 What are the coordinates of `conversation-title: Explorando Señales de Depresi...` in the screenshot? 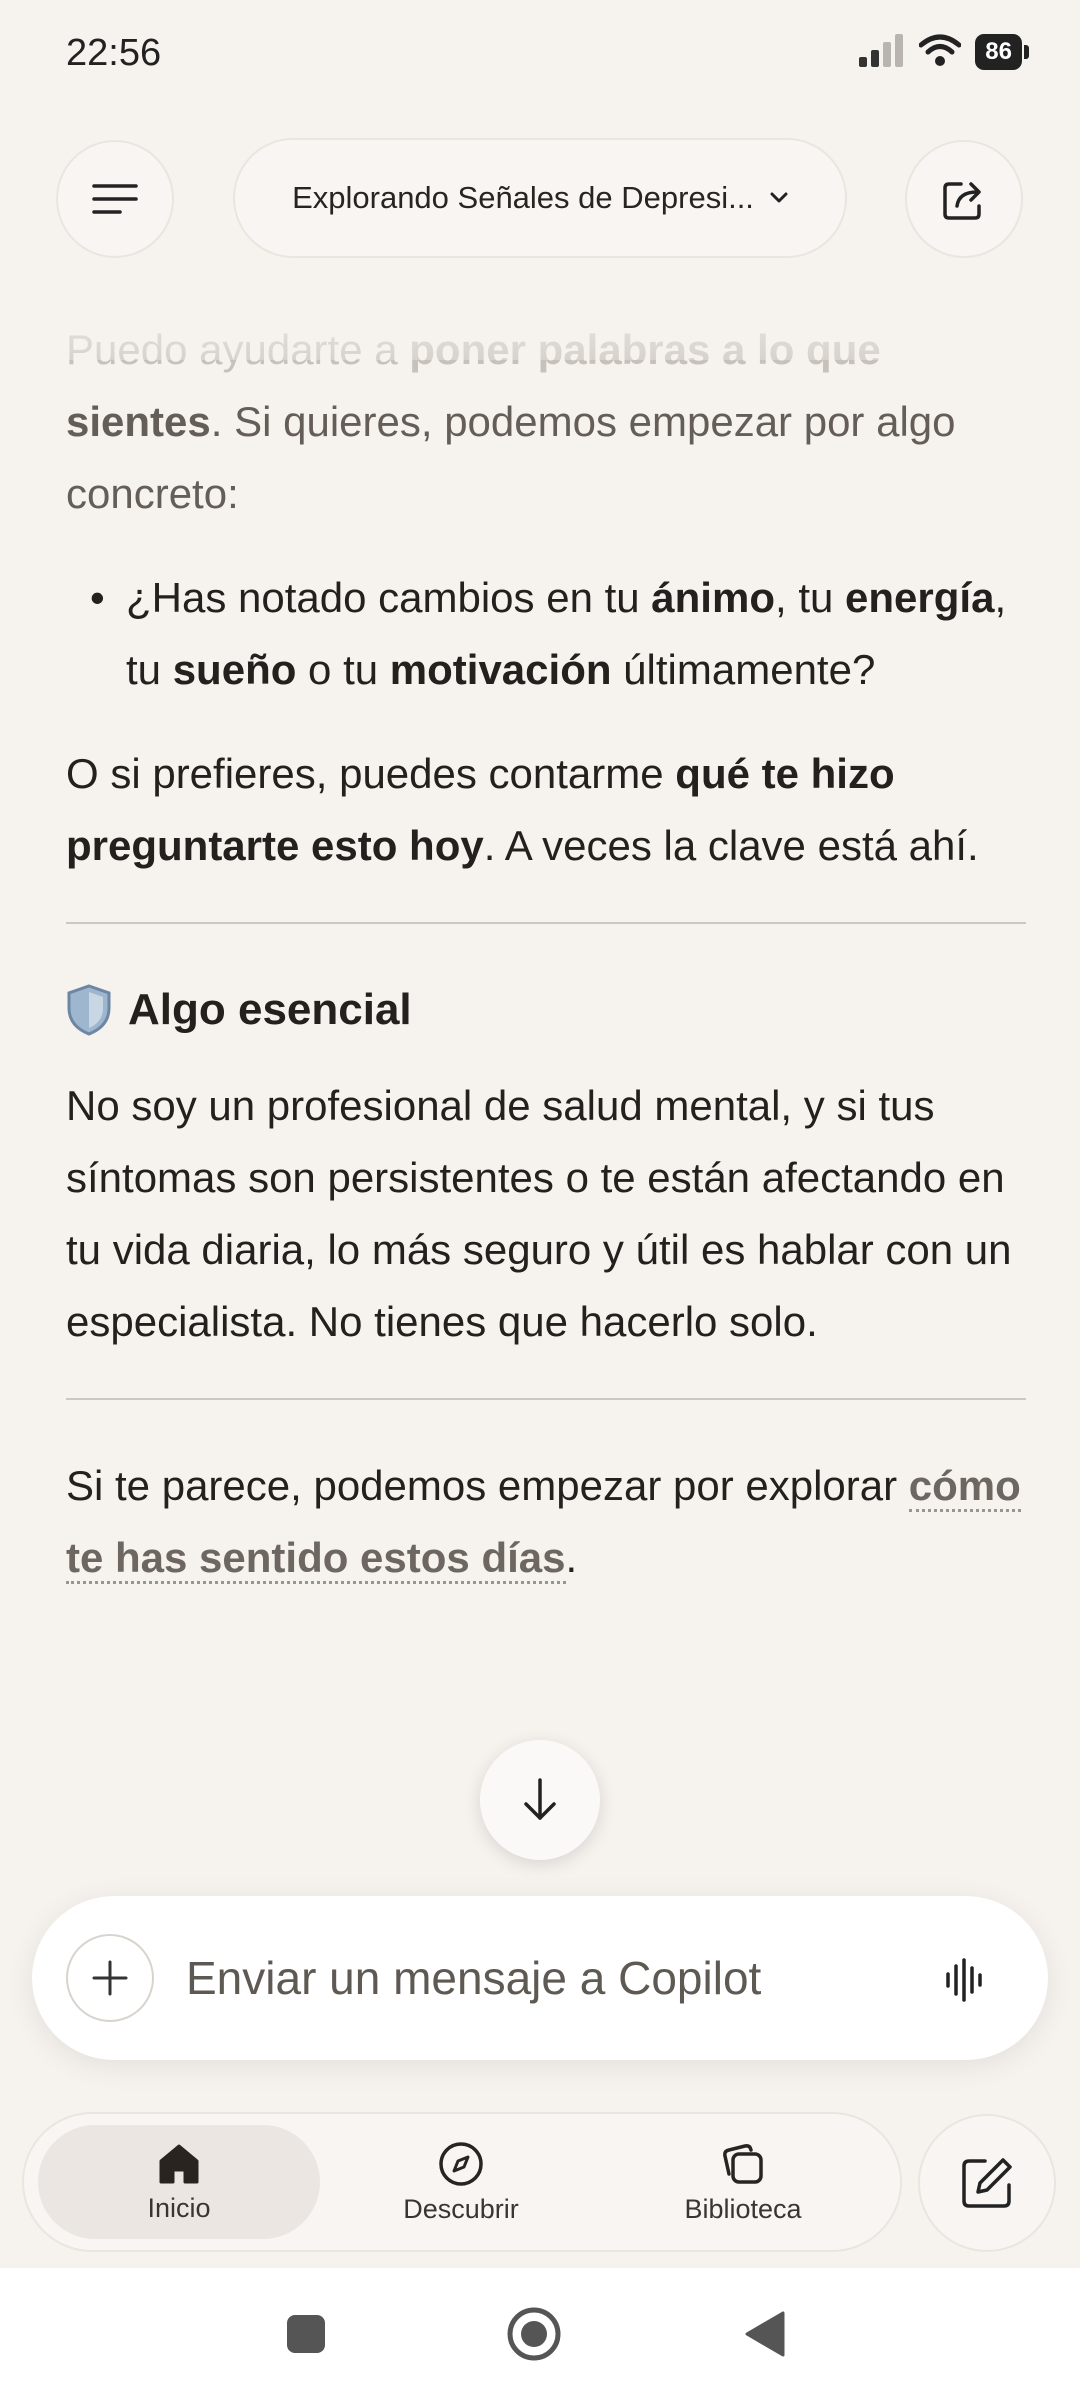 It's located at (523, 197).